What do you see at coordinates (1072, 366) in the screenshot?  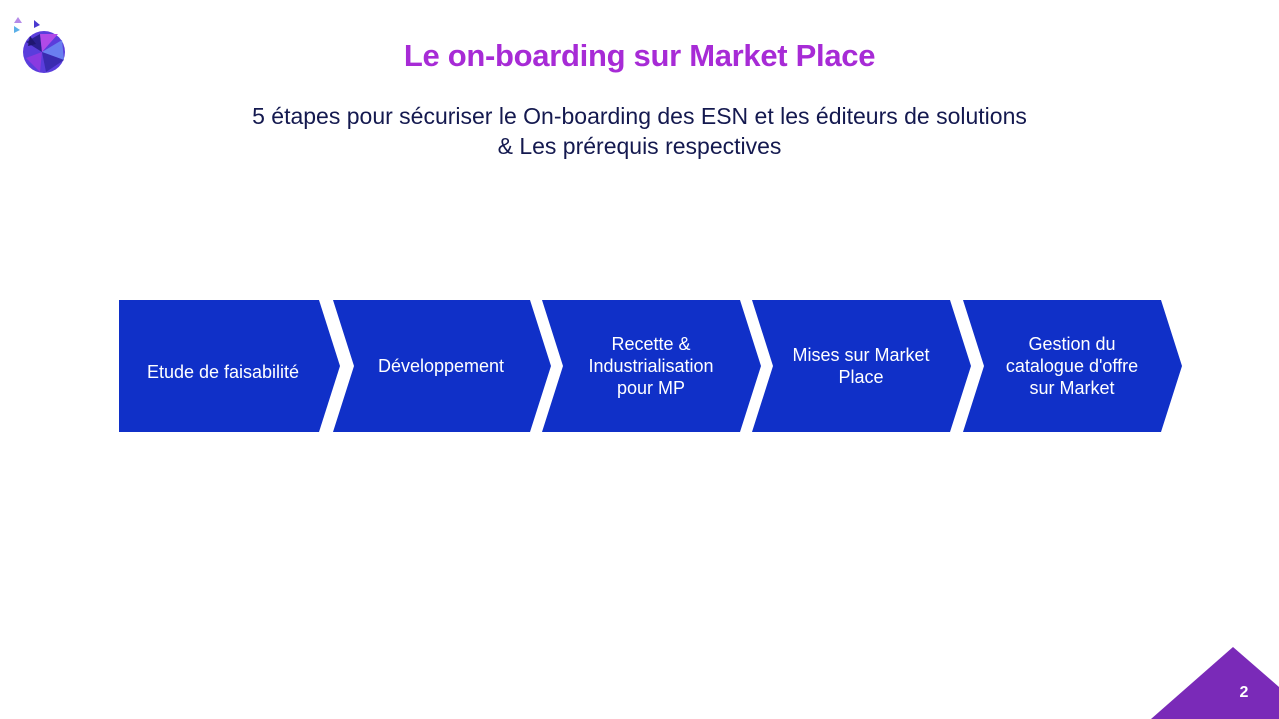 I see `step-5-label: Gestion du catalogue d'offre sur Market` at bounding box center [1072, 366].